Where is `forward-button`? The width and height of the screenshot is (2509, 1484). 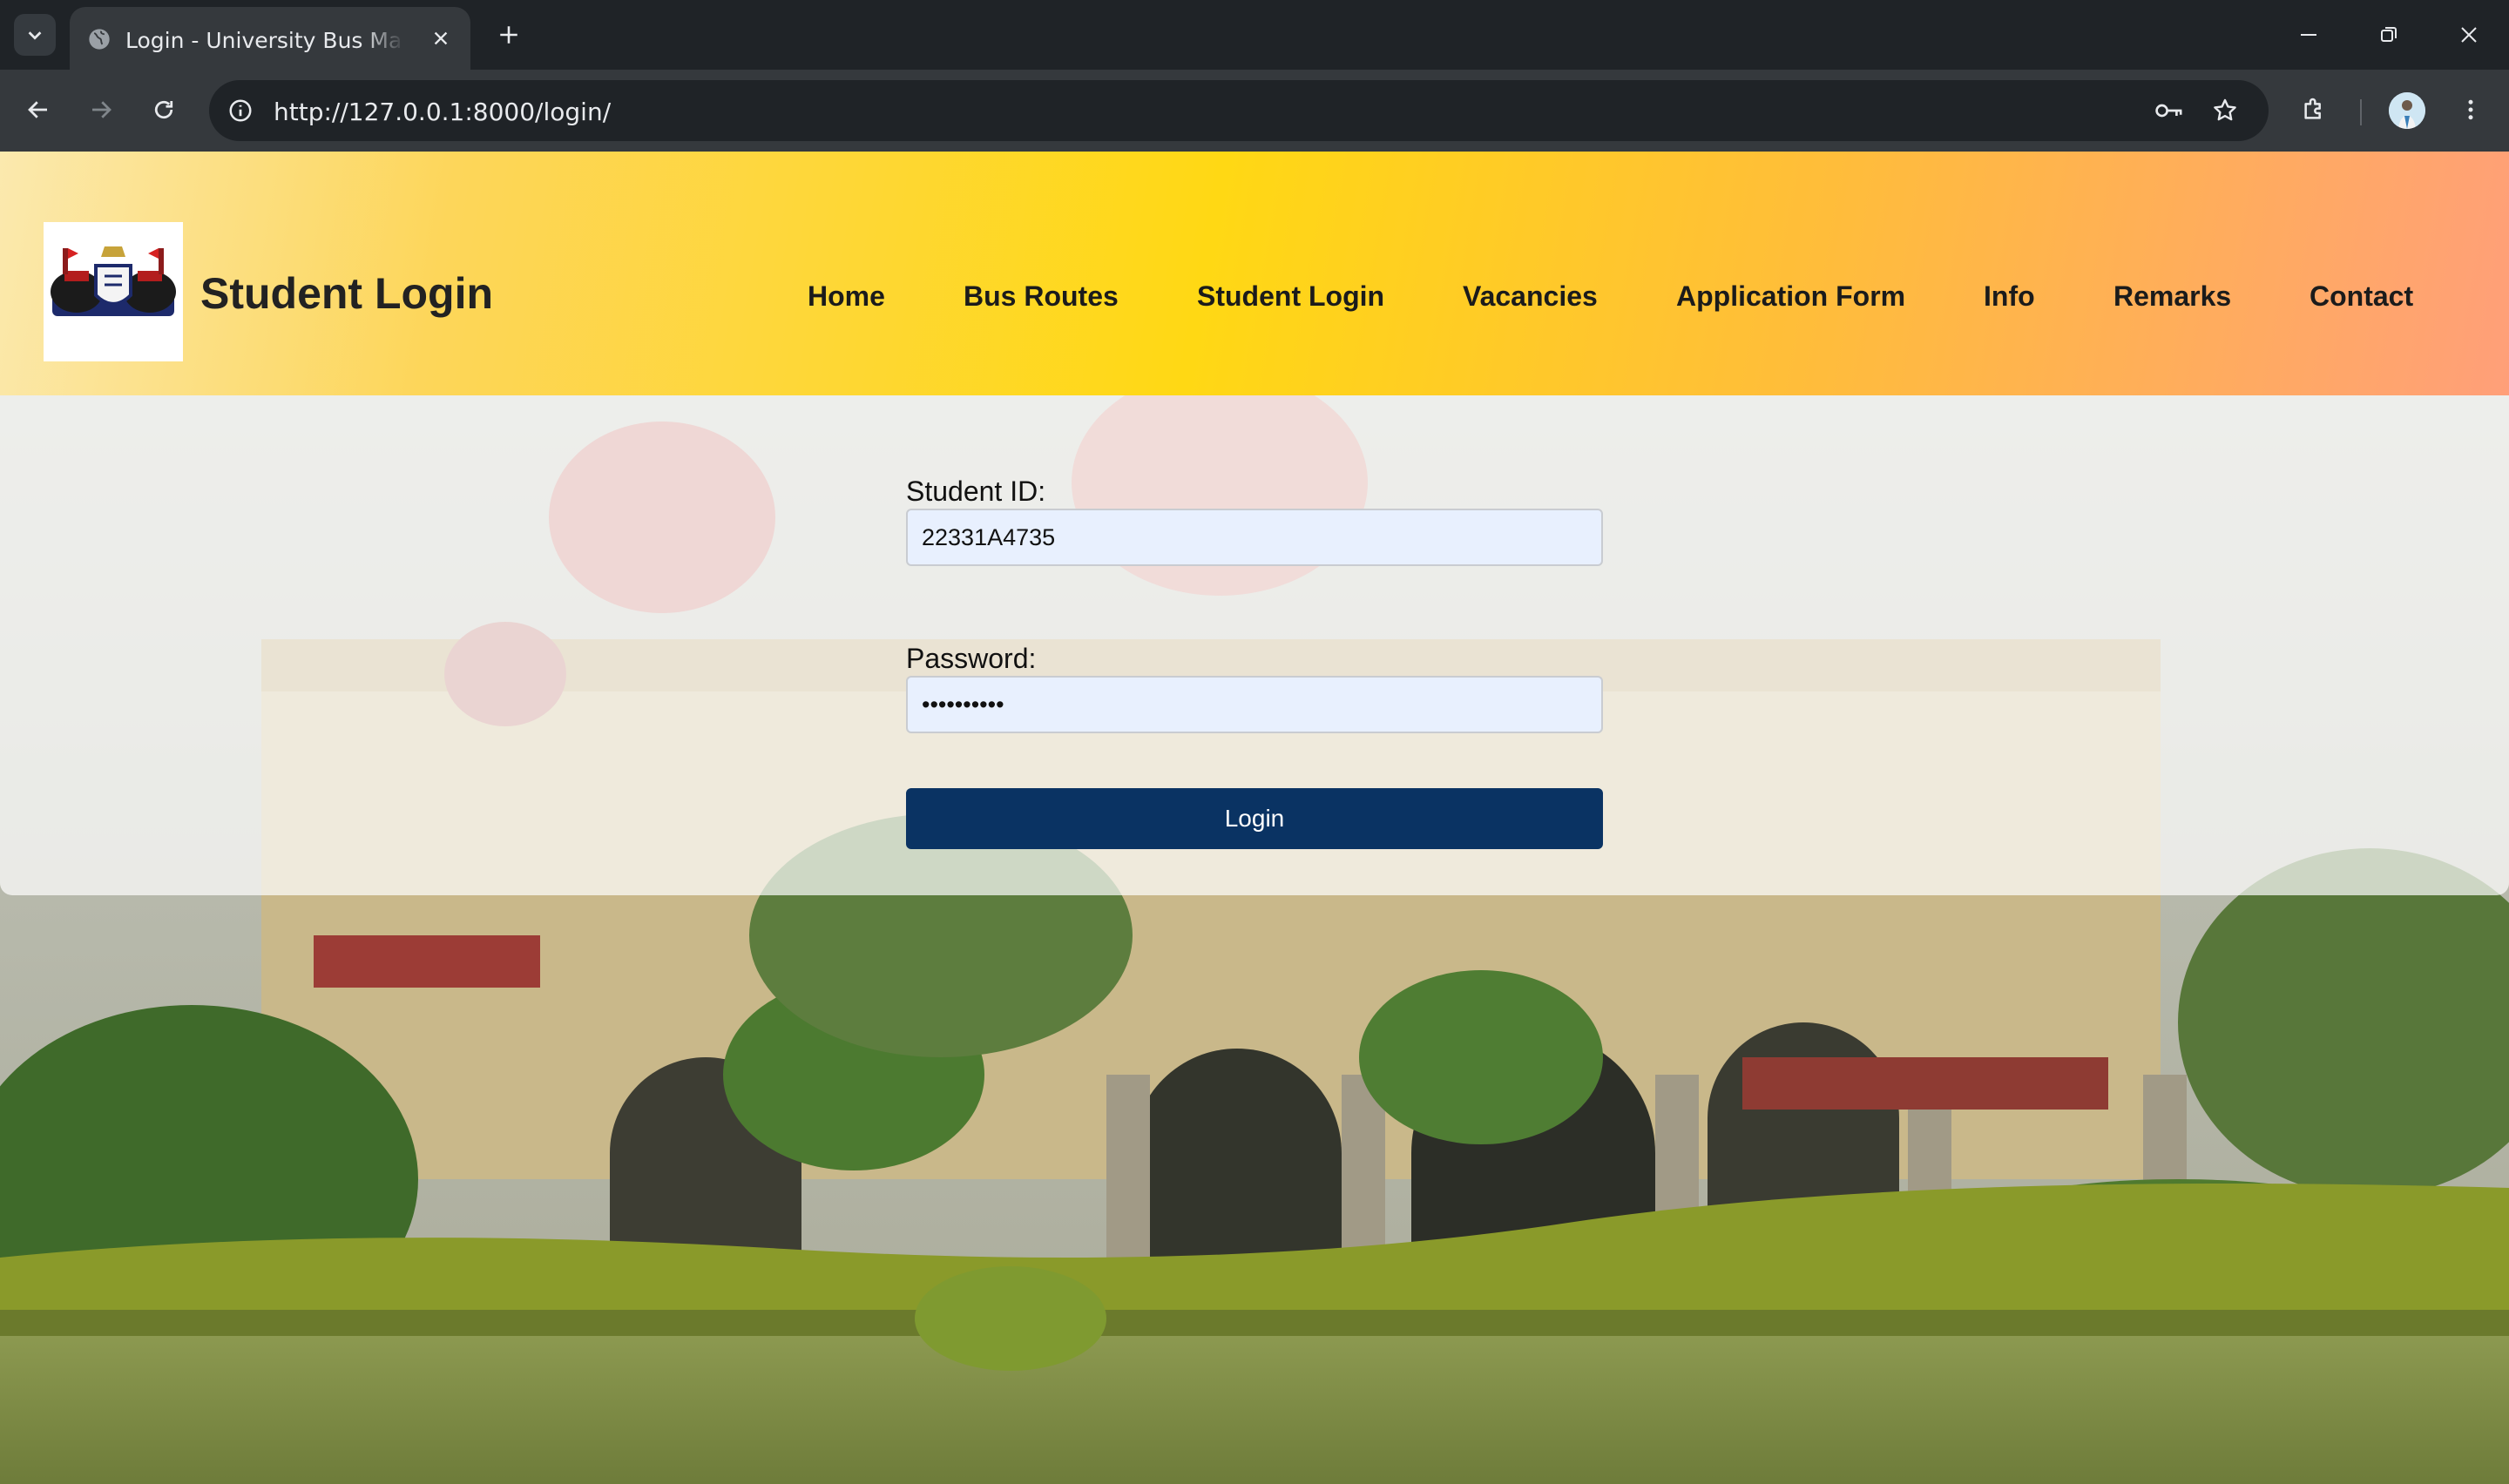 forward-button is located at coordinates (101, 110).